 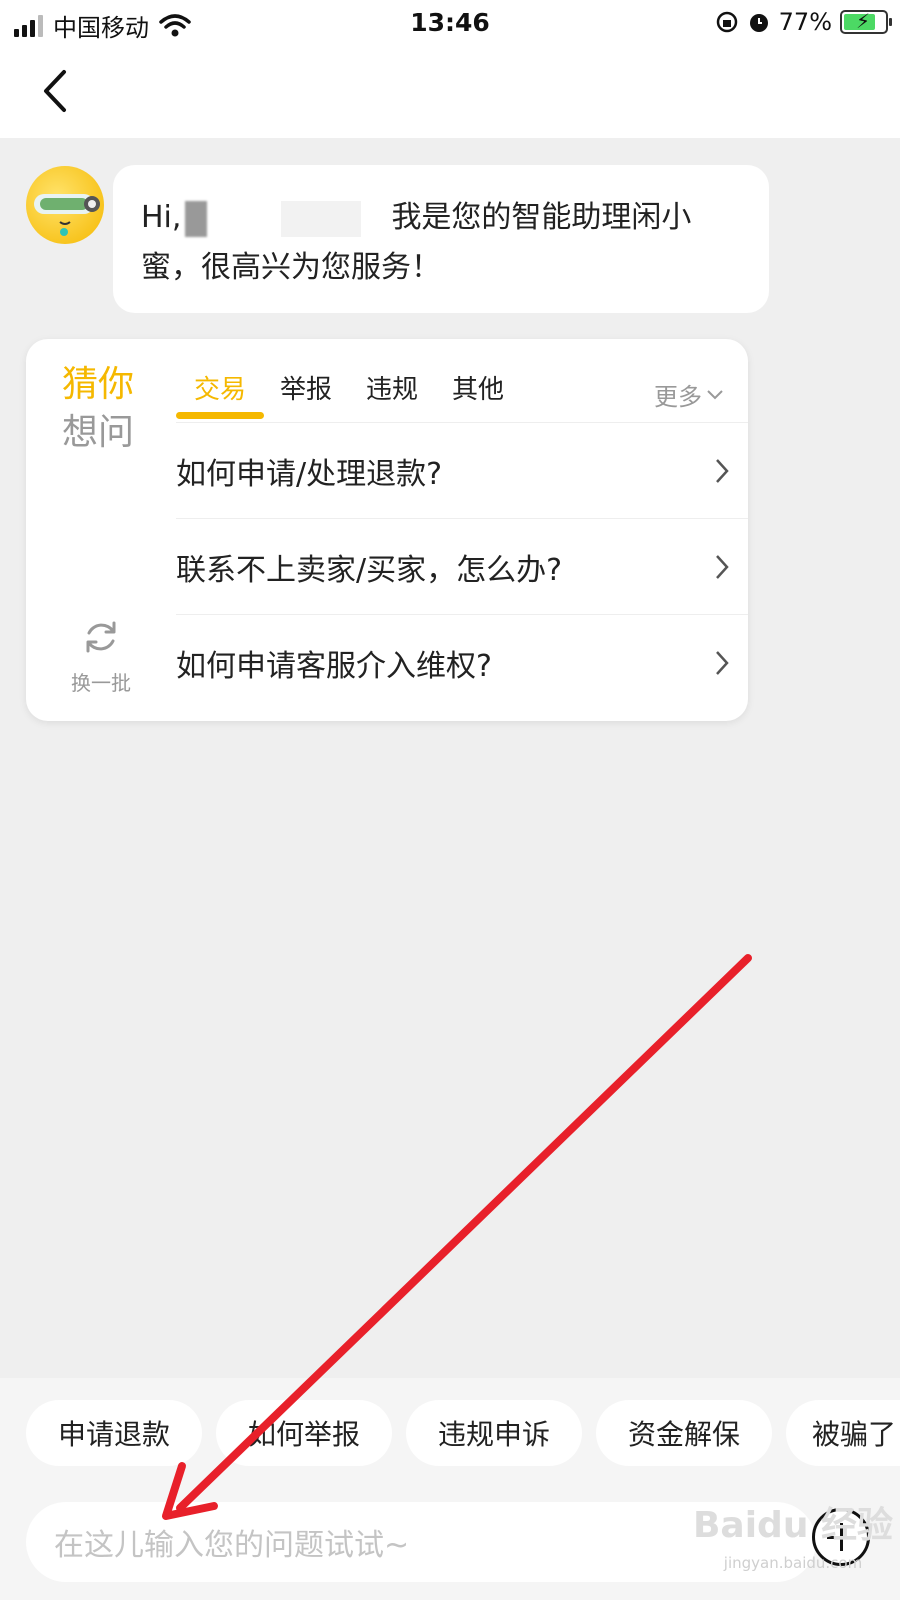 What do you see at coordinates (866, 21) in the screenshot?
I see `battery-icon: ⚡` at bounding box center [866, 21].